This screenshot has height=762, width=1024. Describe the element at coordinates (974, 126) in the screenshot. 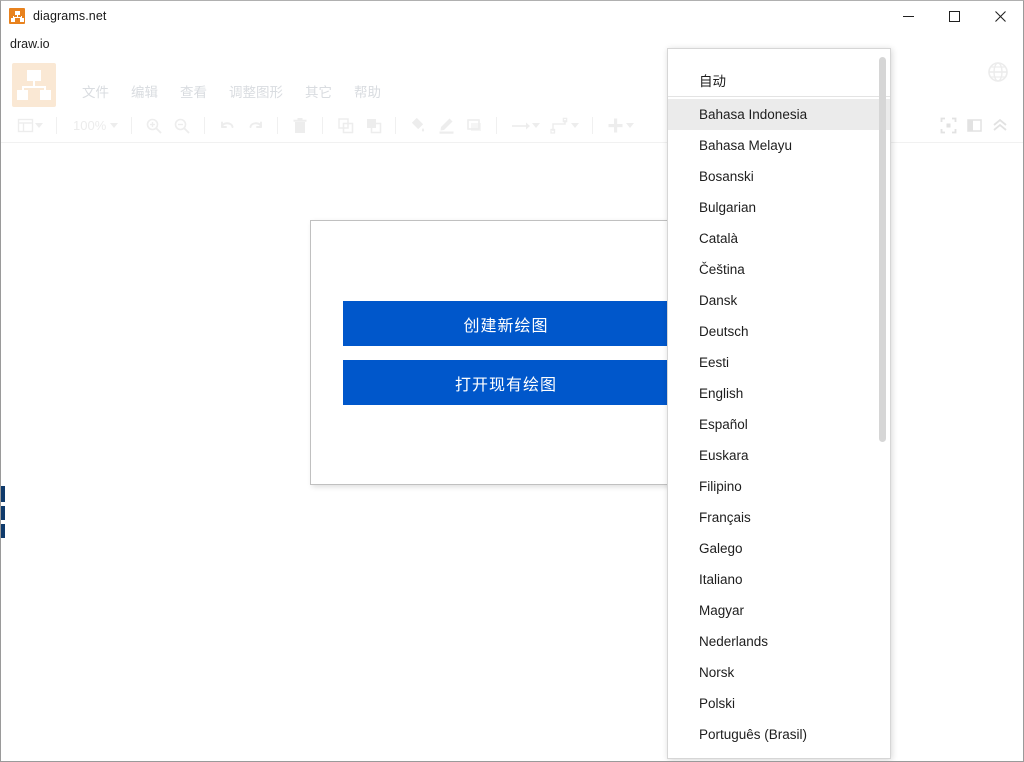

I see `format-panel-icon` at that location.